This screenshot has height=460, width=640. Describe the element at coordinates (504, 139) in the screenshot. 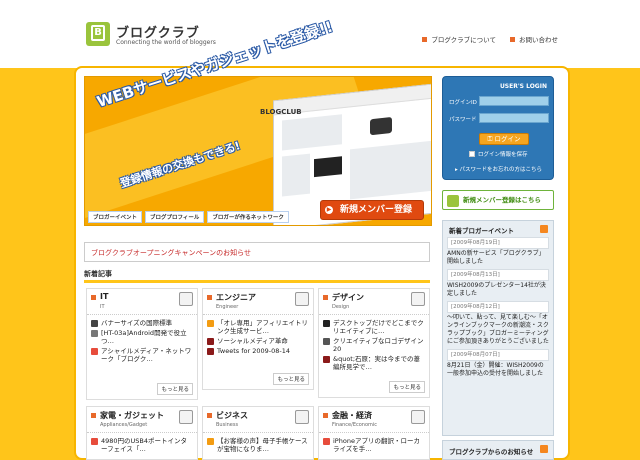

I see `login-button: ⚿ ログイン` at that location.